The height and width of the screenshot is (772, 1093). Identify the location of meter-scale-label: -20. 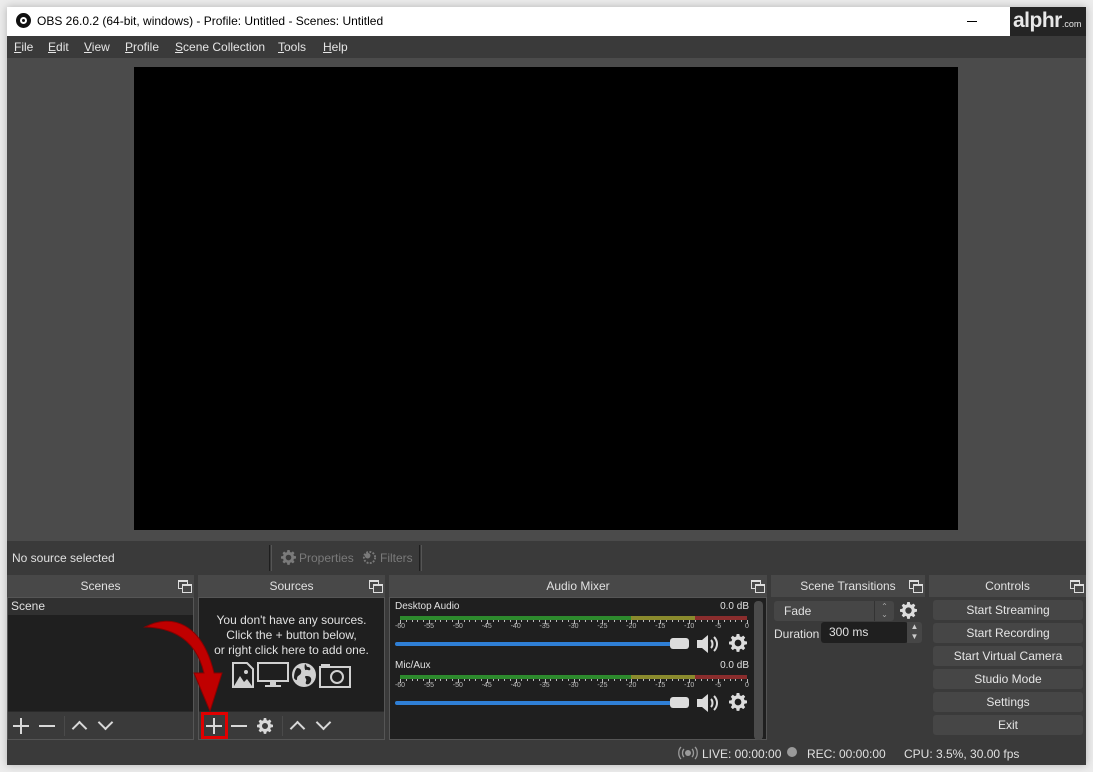
(631, 626).